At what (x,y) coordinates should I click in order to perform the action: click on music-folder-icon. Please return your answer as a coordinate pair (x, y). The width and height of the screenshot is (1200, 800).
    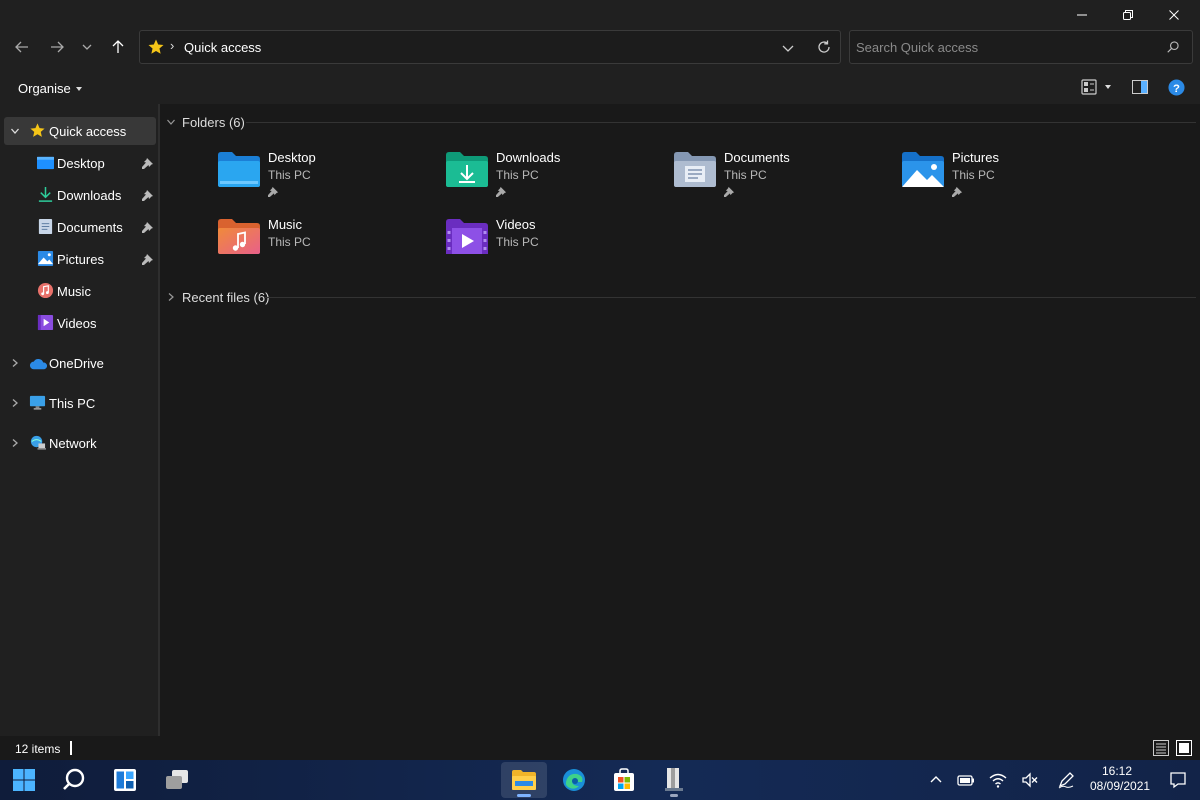
    Looking at the image, I should click on (239, 236).